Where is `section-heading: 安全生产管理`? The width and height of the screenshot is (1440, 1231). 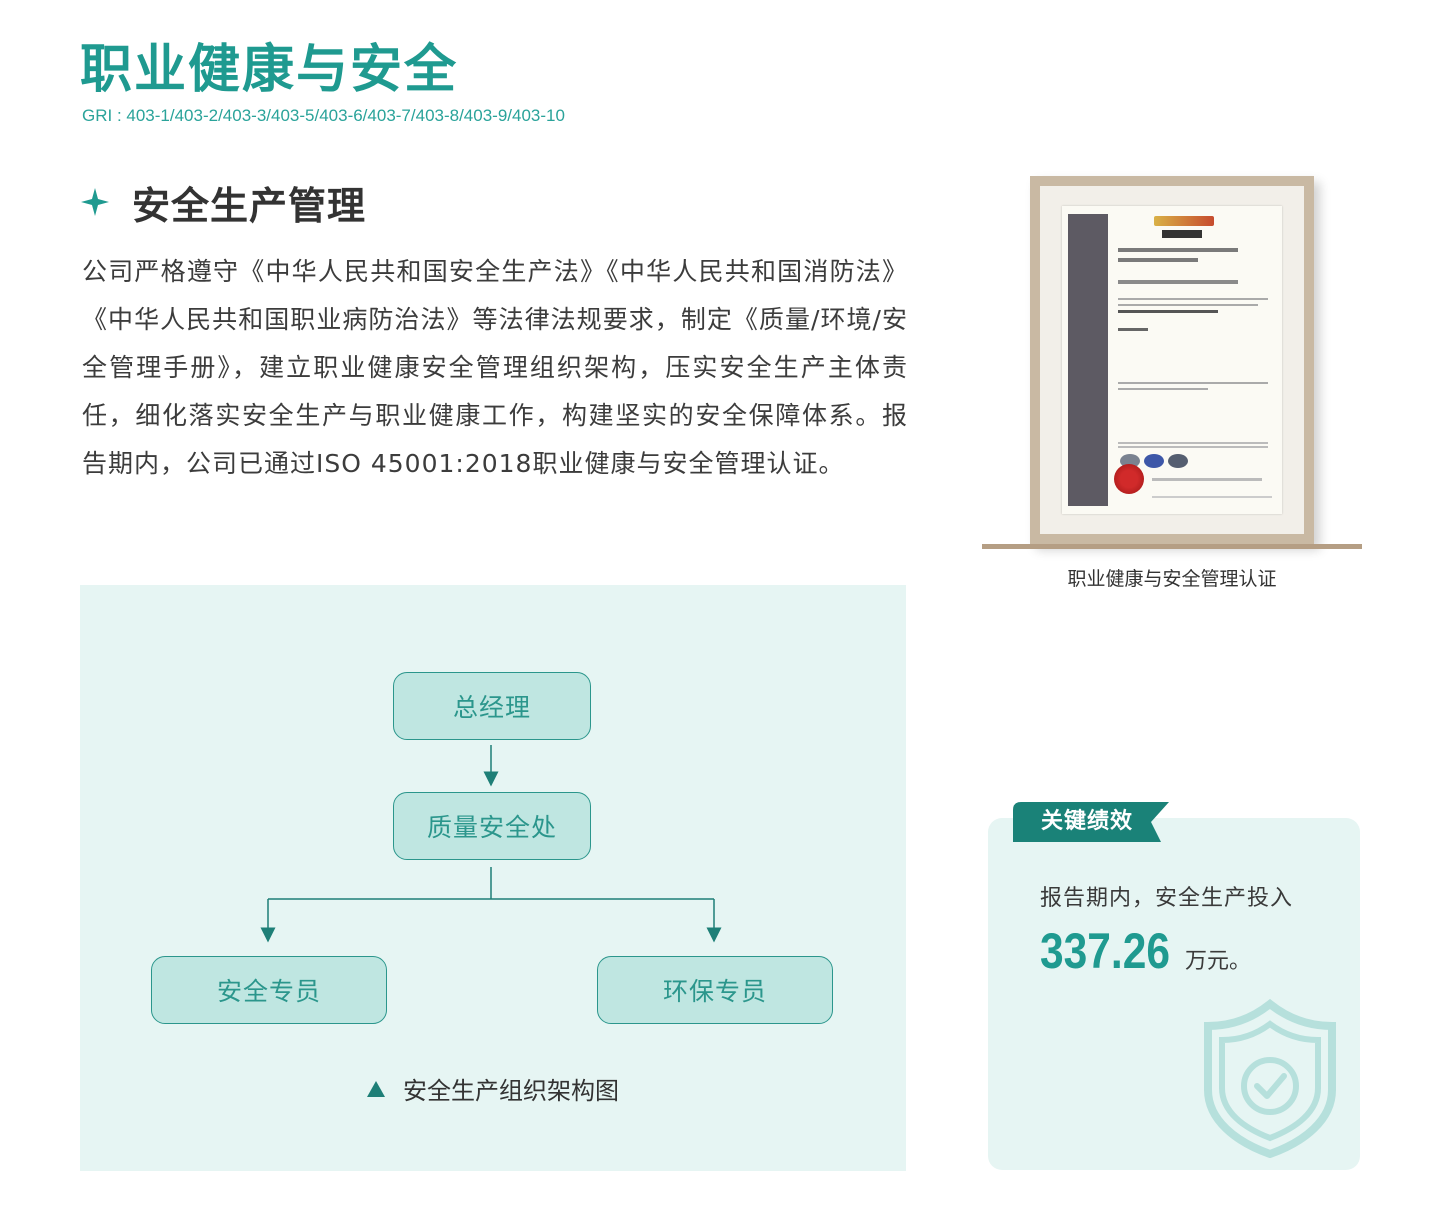
section-heading: 安全生产管理 is located at coordinates (223, 203).